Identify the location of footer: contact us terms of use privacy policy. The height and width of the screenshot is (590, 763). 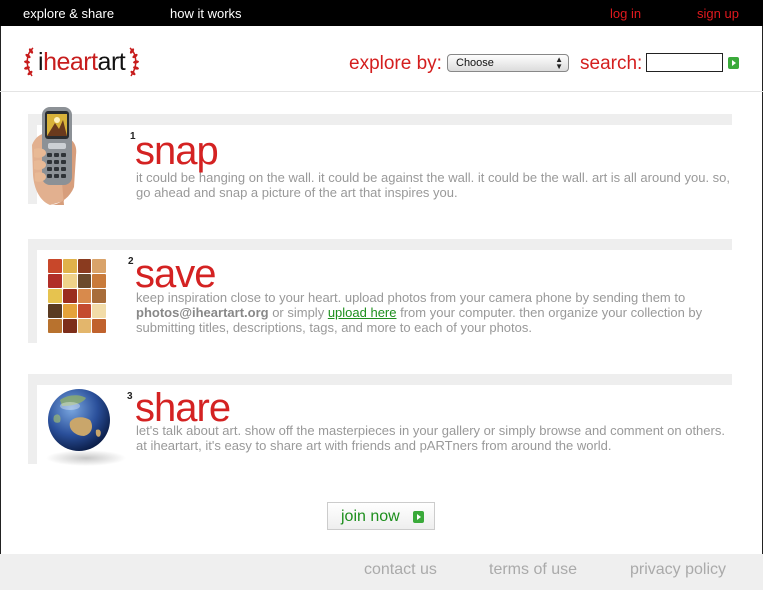
(381, 572).